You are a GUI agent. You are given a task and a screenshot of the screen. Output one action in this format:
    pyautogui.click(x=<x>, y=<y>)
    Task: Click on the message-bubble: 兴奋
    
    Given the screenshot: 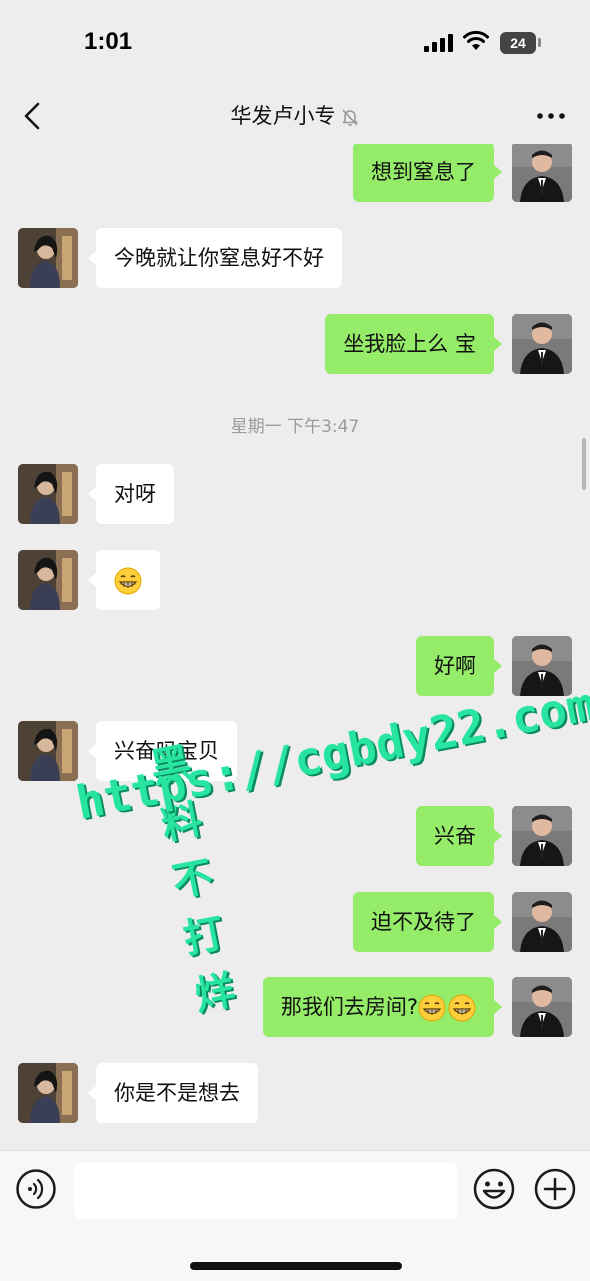 What is the action you would take?
    pyautogui.click(x=459, y=836)
    